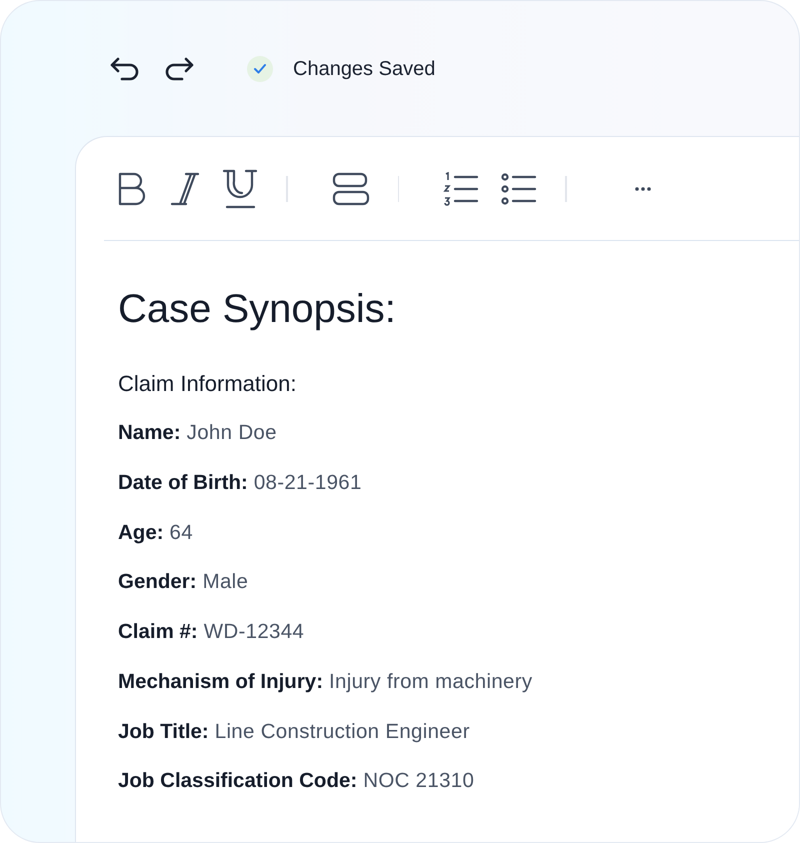  I want to click on field-line: Job Classification Code: NOC 21310, so click(297, 781).